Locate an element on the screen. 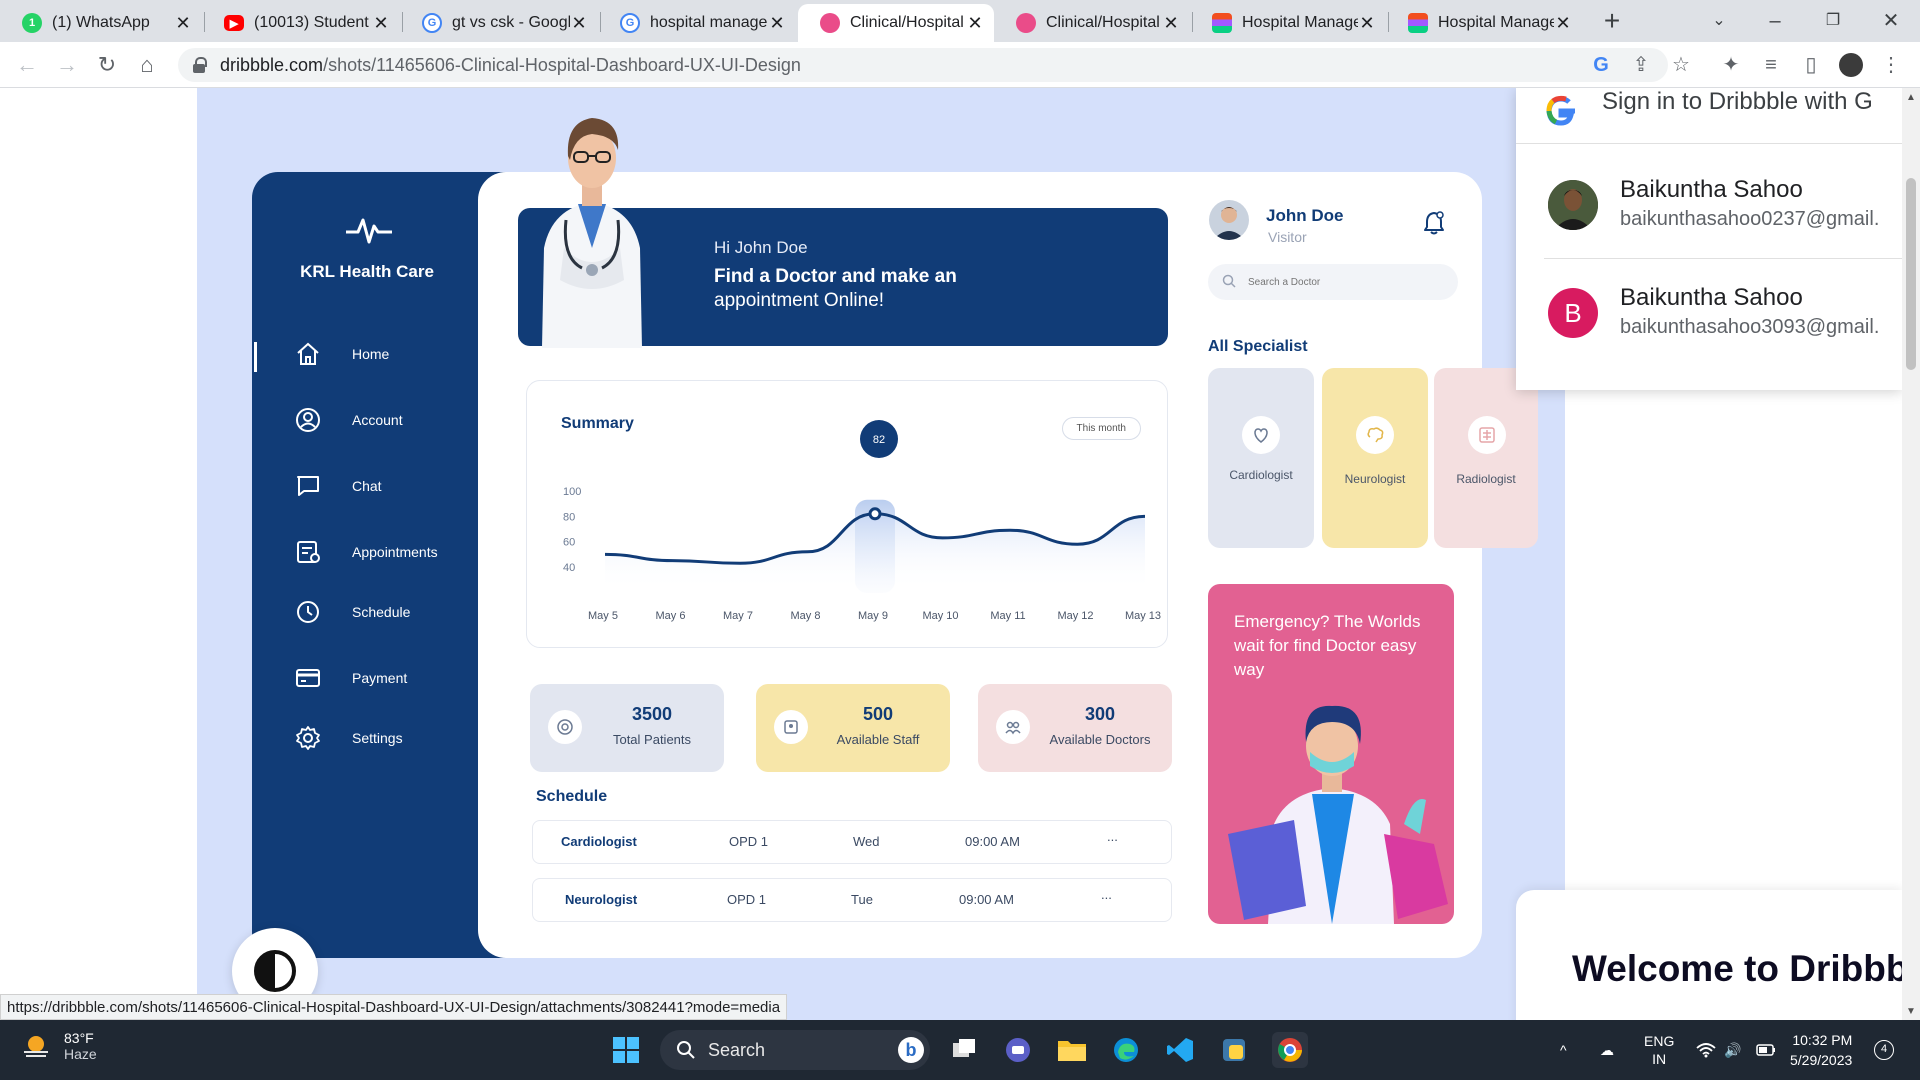  nav-schedule: Schedule is located at coordinates (352, 612).